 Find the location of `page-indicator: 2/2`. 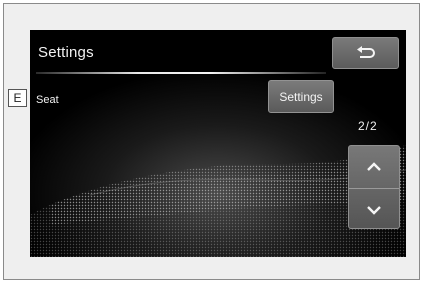

page-indicator: 2/2 is located at coordinates (368, 126).